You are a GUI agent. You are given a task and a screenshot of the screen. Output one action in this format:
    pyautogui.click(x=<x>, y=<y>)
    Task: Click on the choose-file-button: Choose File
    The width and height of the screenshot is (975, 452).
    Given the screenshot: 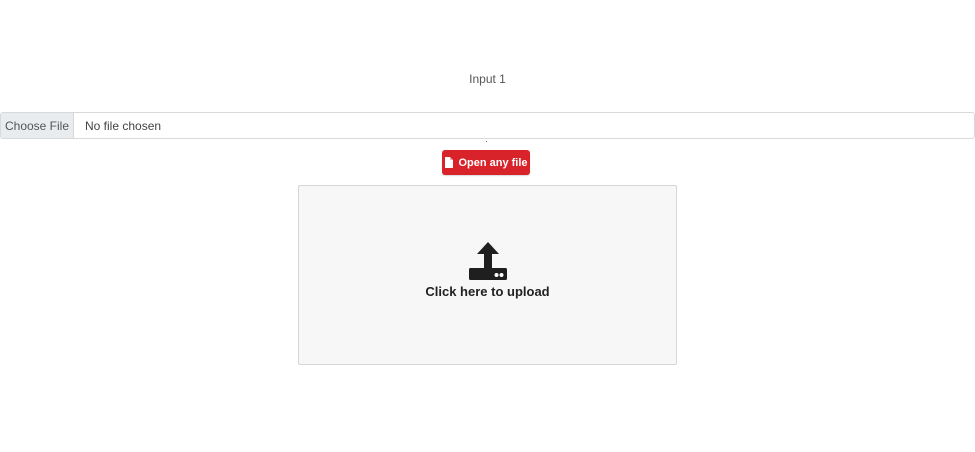 What is the action you would take?
    pyautogui.click(x=37, y=125)
    